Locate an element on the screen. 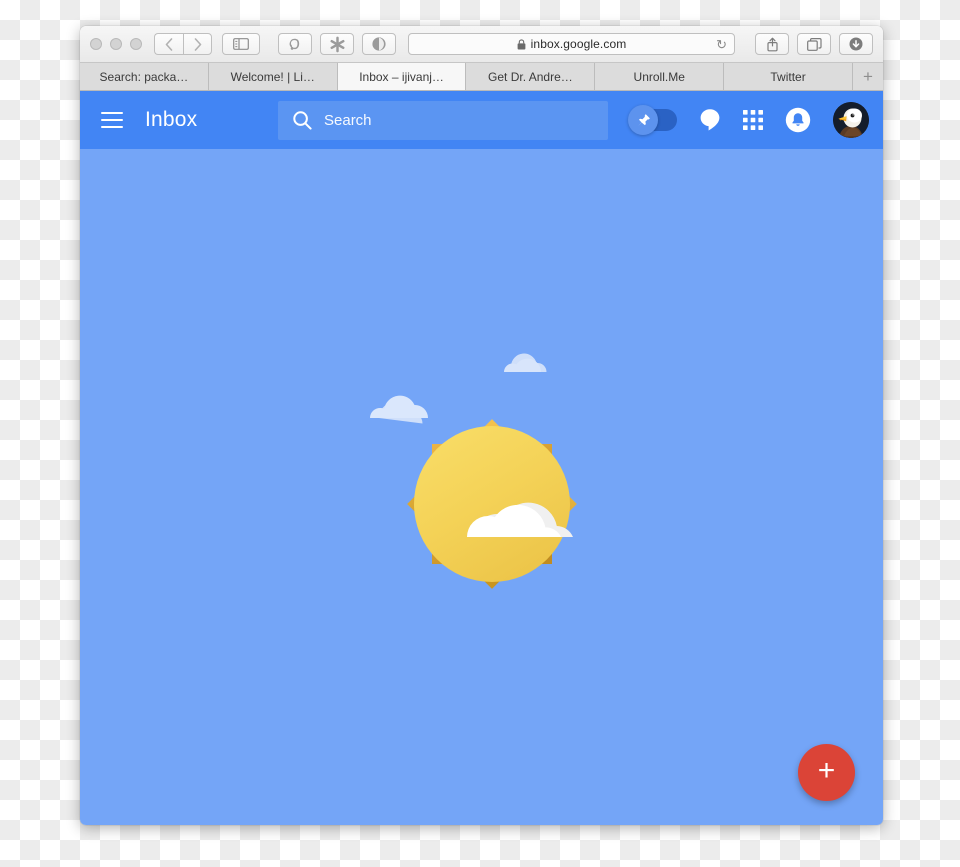 This screenshot has width=960, height=867. browser-toolbar: inbox.google.com ↻ is located at coordinates (481, 44).